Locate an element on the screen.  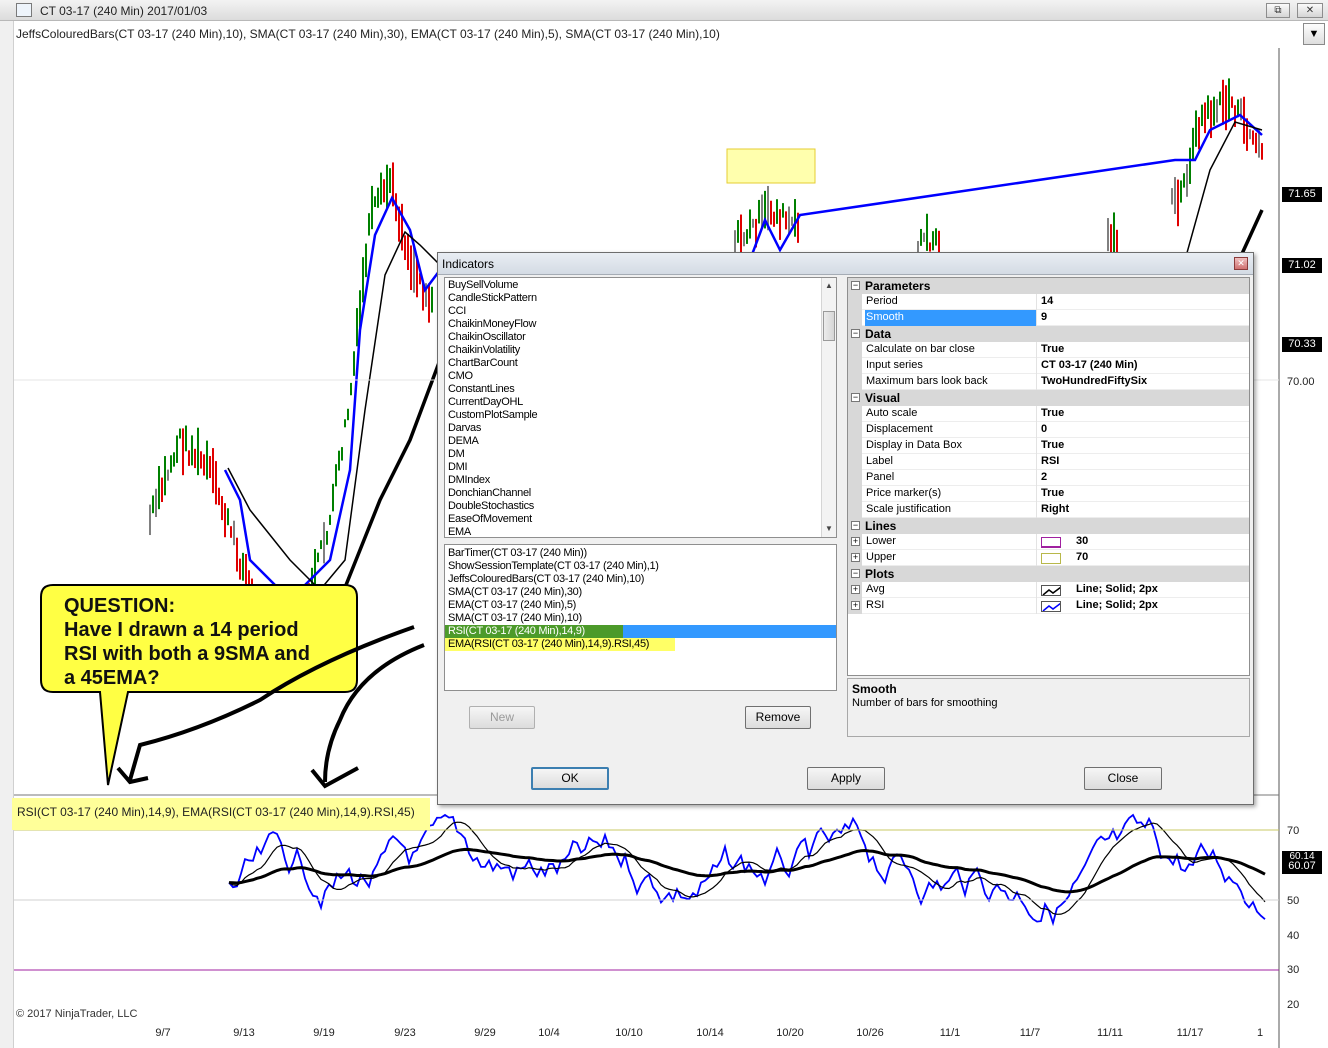
category-plots: − Plots is located at coordinates (1048, 574).